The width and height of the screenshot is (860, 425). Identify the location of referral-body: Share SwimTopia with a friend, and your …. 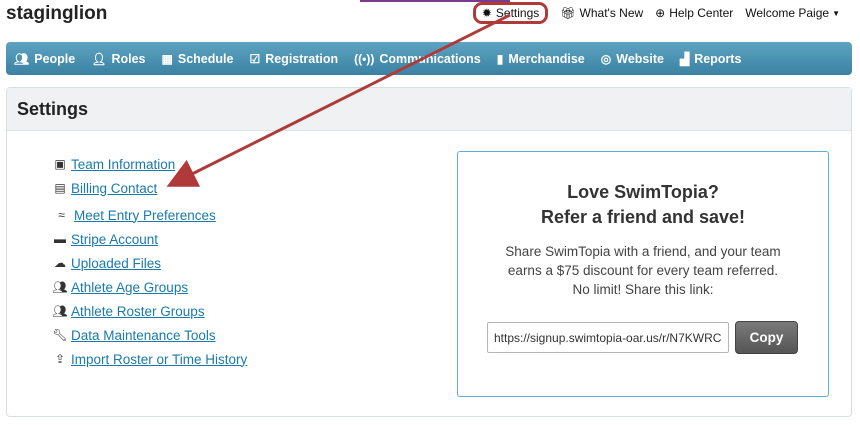
(643, 270).